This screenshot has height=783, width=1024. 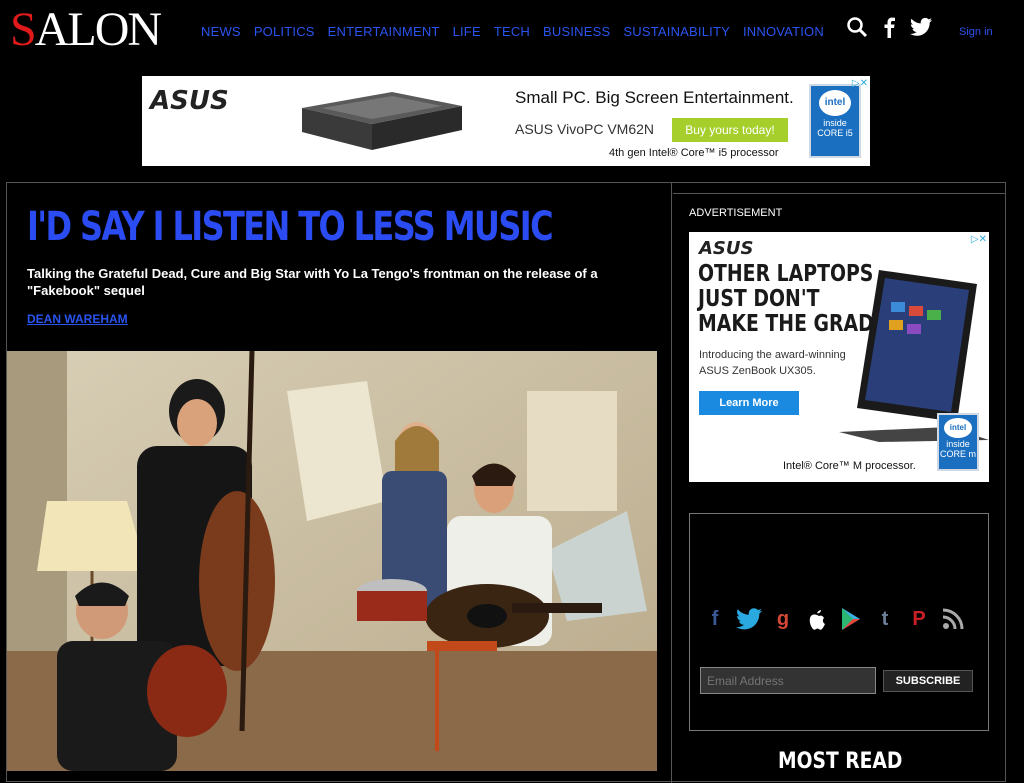 I want to click on sign-in-link: Sign in, so click(x=976, y=32).